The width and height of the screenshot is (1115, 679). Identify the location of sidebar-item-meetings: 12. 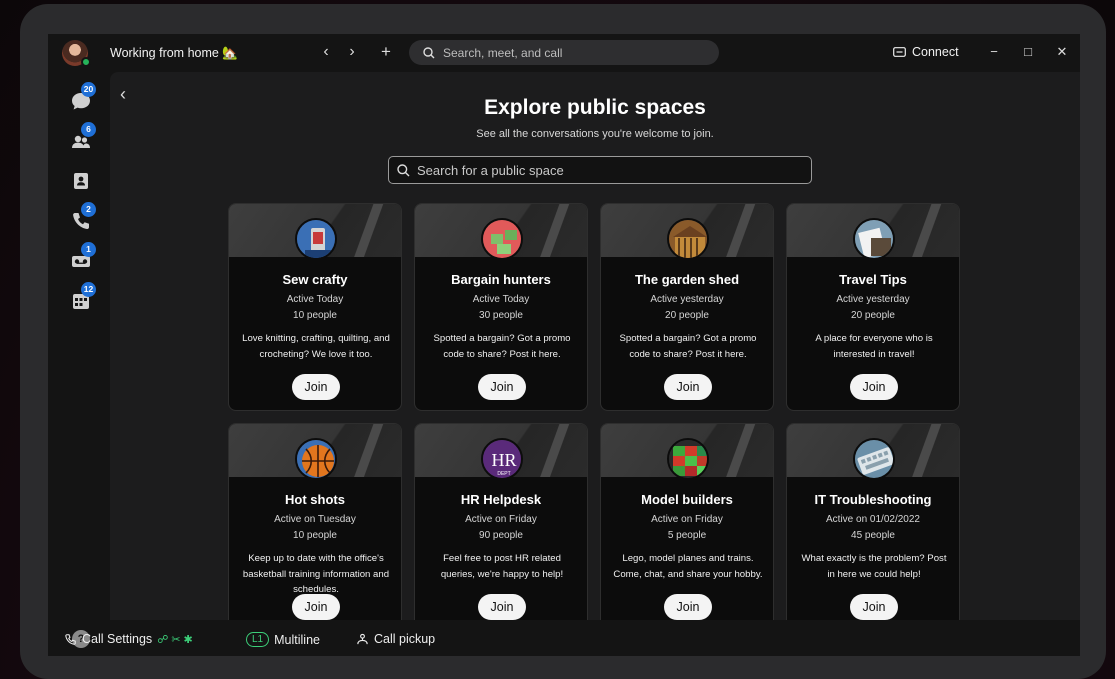
(83, 297).